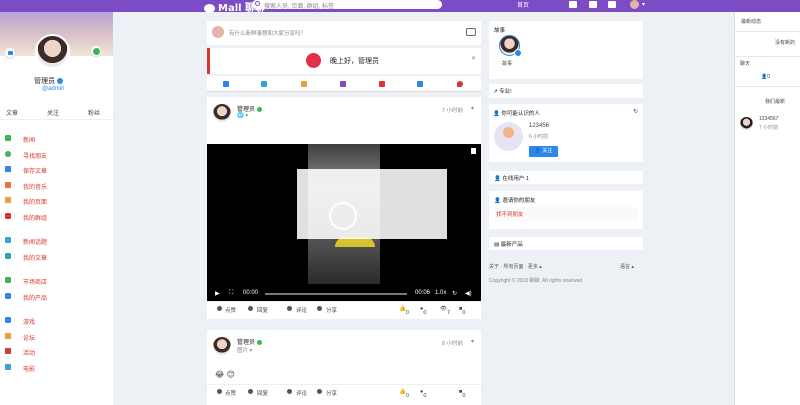 The width and height of the screenshot is (800, 405). Describe the element at coordinates (573, 4) in the screenshot. I see `friend-requests-icon` at that location.